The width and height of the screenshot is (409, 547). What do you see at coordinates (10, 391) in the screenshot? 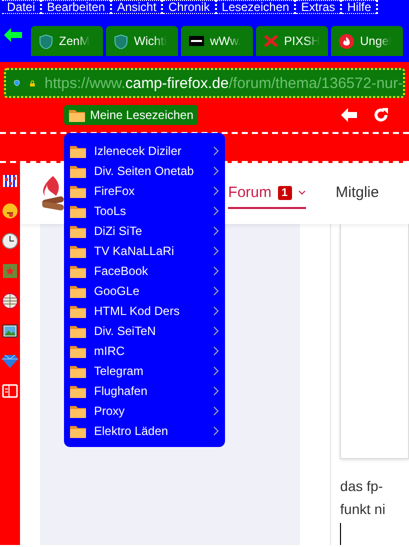
I see `sidebar-icon` at bounding box center [10, 391].